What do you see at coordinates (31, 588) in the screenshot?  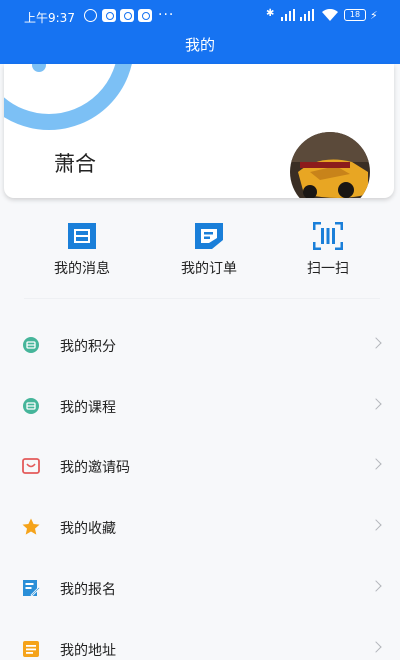 I see `signup-icon` at bounding box center [31, 588].